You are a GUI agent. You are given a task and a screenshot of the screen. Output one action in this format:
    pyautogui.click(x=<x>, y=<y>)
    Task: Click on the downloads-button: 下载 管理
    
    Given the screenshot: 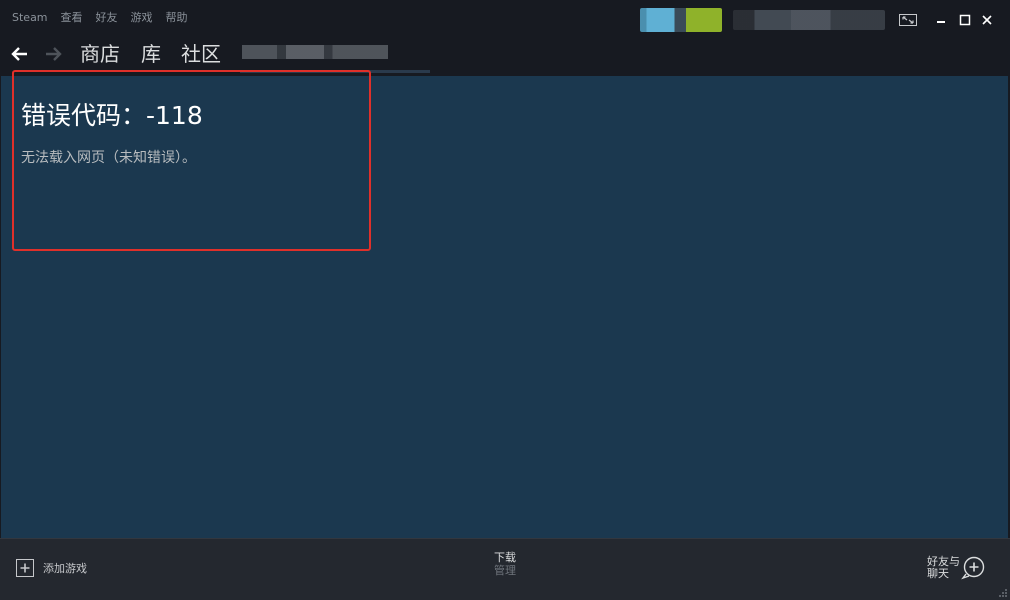 What is the action you would take?
    pyautogui.click(x=505, y=564)
    